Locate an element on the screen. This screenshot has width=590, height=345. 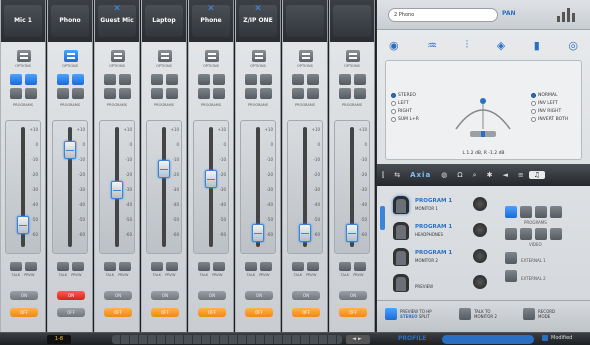
bank-arrows: ◄► is located at coordinates (358, 339).